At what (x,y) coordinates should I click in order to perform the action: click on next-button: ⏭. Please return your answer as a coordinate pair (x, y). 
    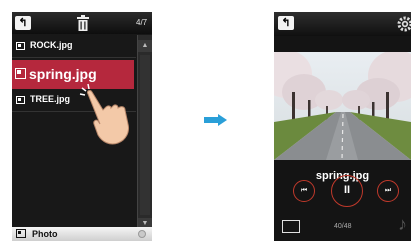
    Looking at the image, I should click on (388, 191).